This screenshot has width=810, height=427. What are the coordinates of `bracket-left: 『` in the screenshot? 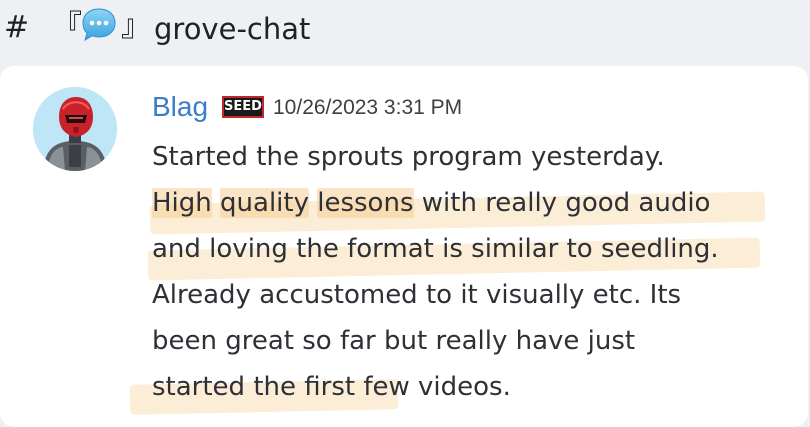 It's located at (67, 26).